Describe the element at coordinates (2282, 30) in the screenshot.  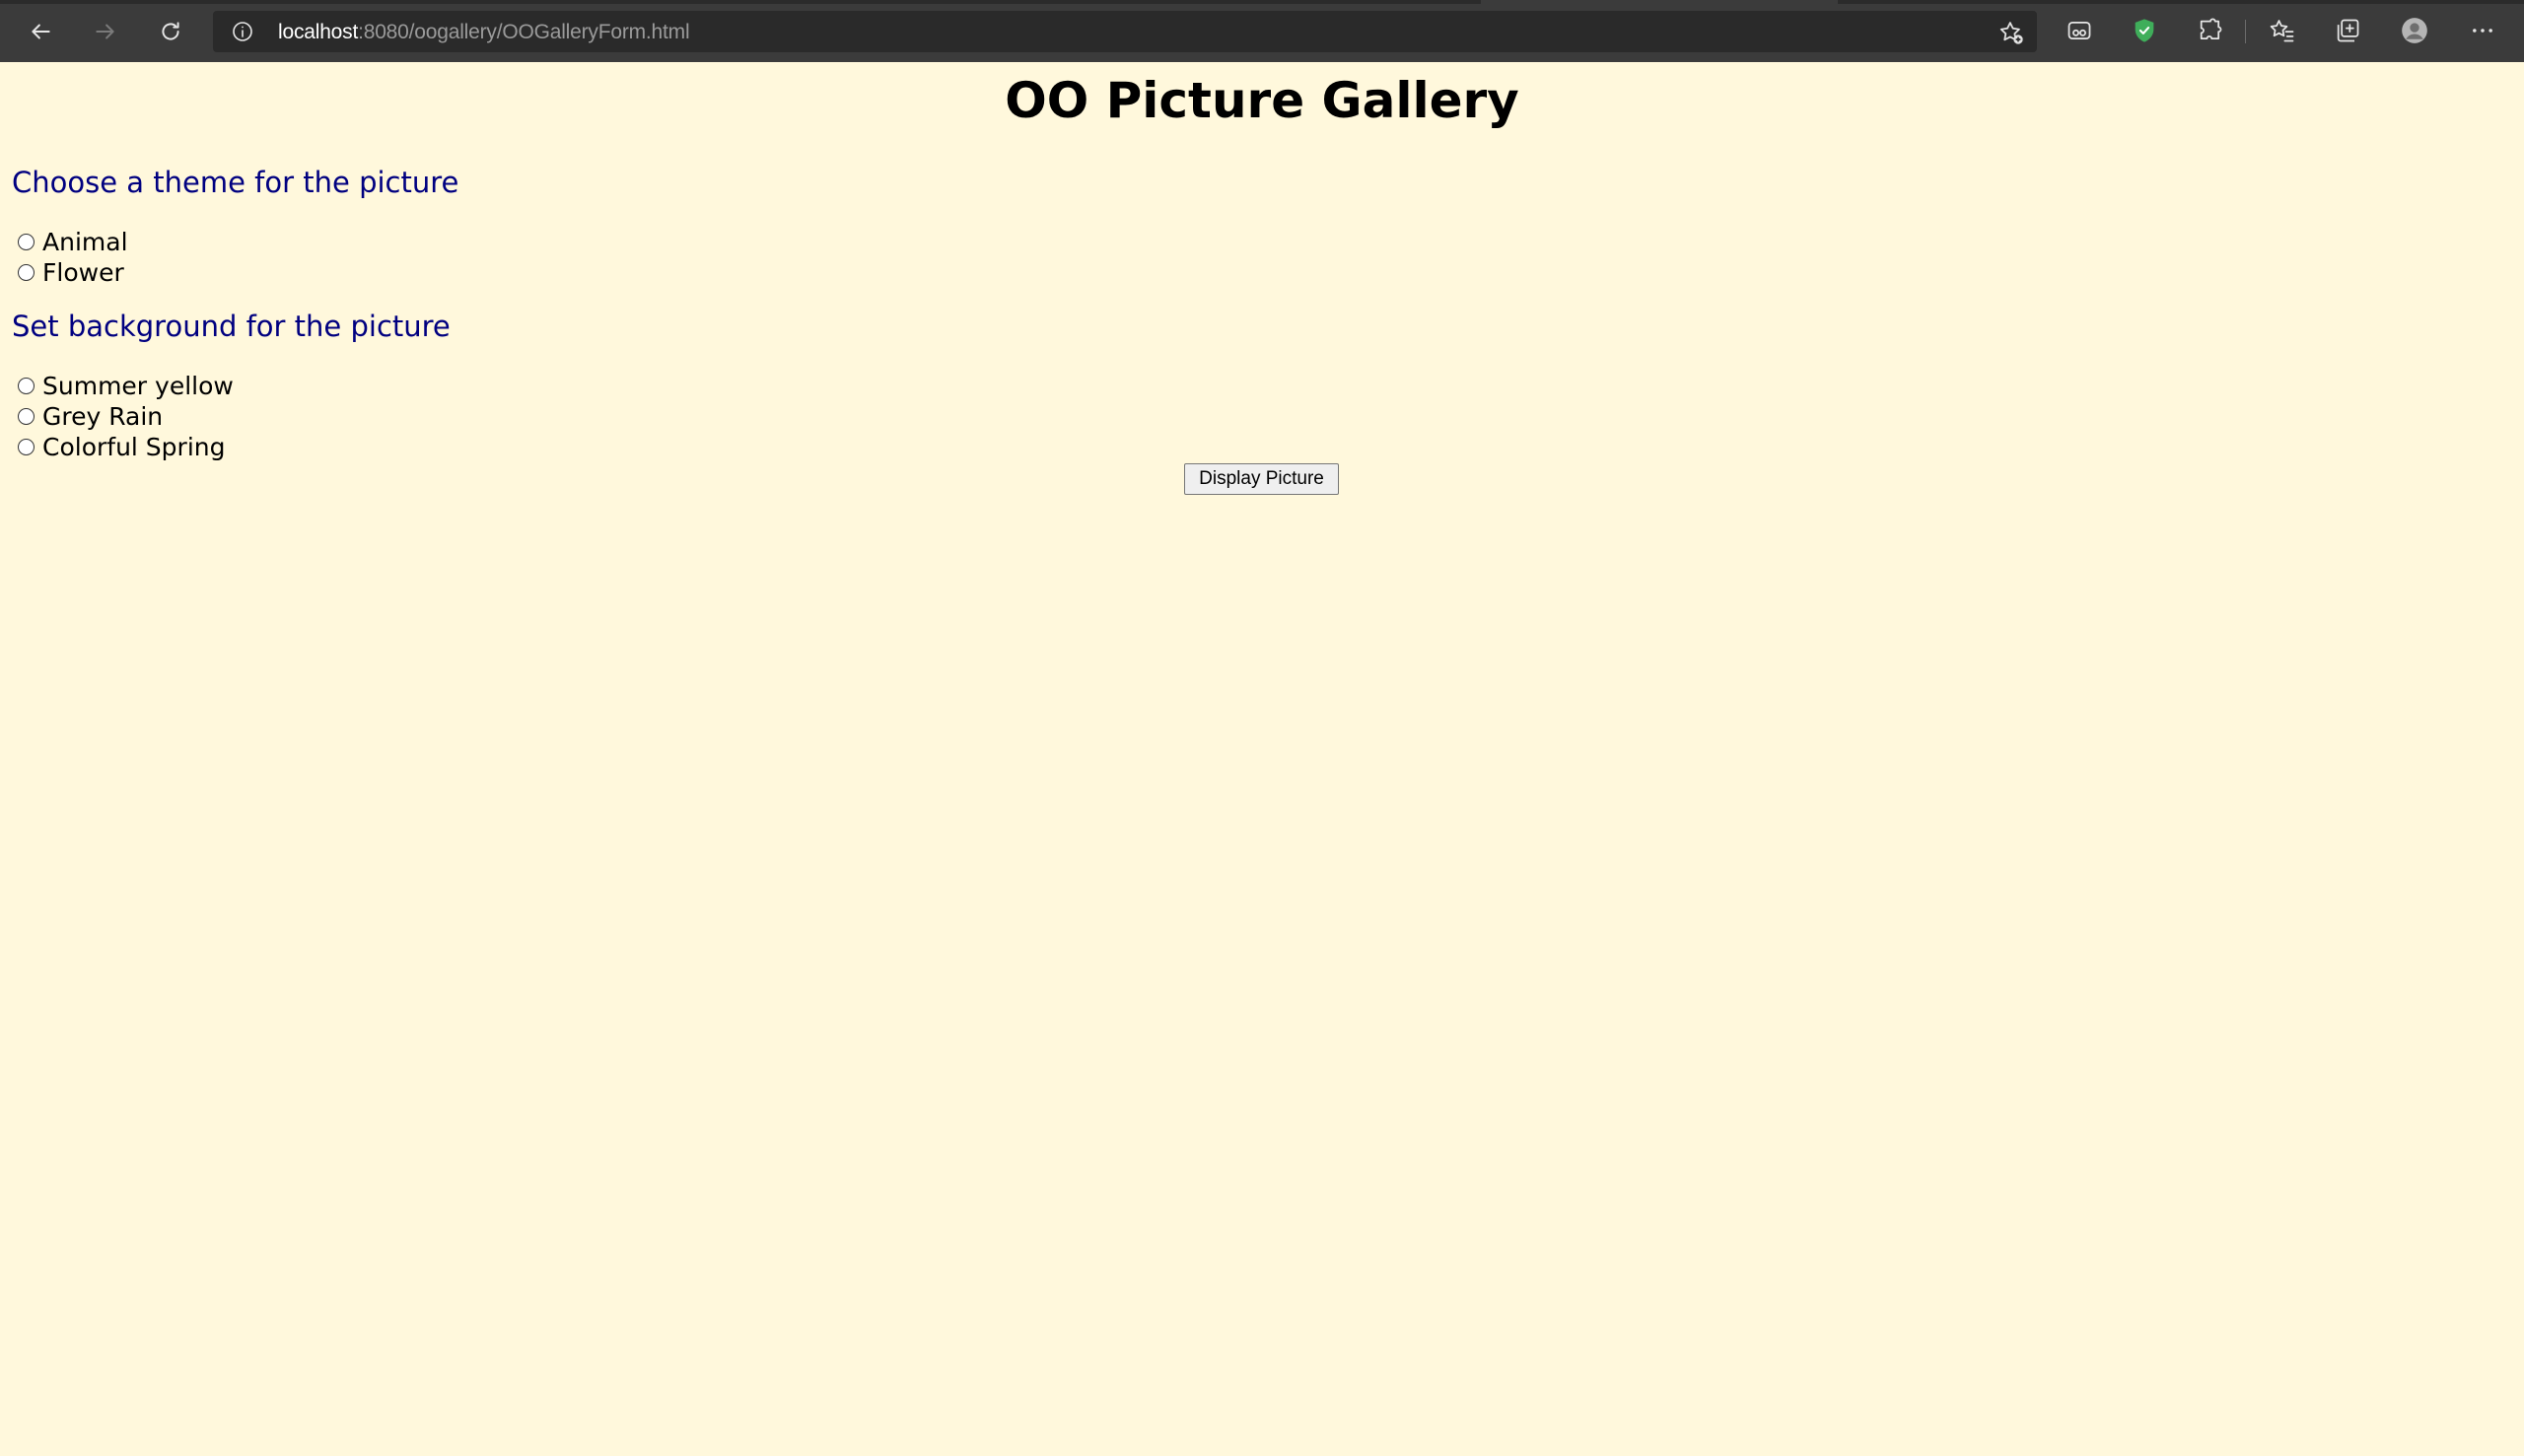
I see `favorites-icon` at that location.